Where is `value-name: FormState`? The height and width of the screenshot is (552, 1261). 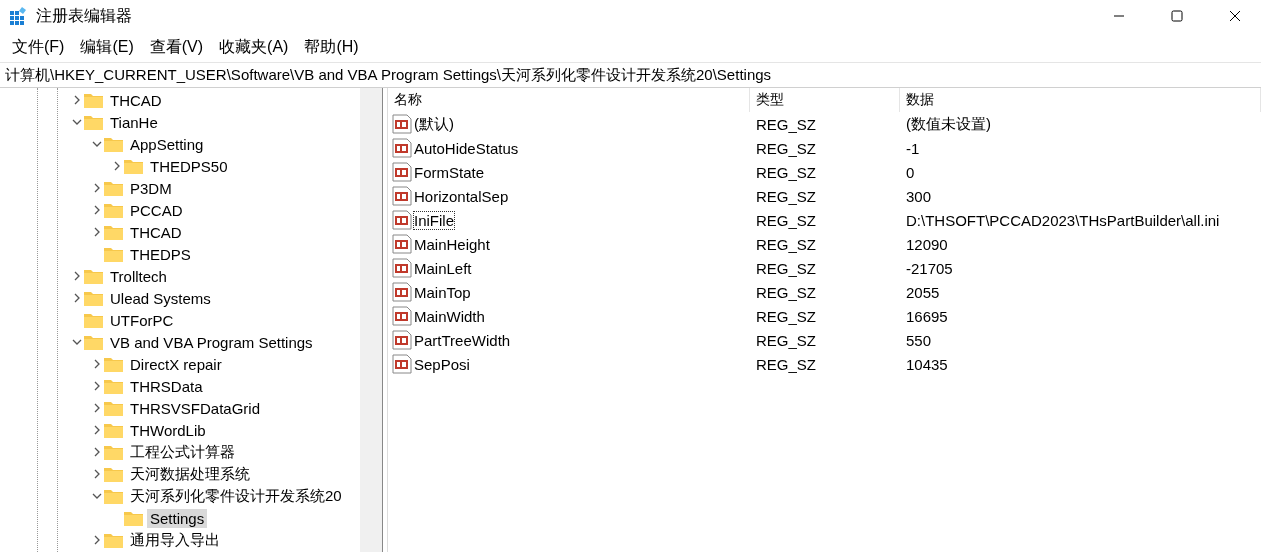 value-name: FormState is located at coordinates (449, 172).